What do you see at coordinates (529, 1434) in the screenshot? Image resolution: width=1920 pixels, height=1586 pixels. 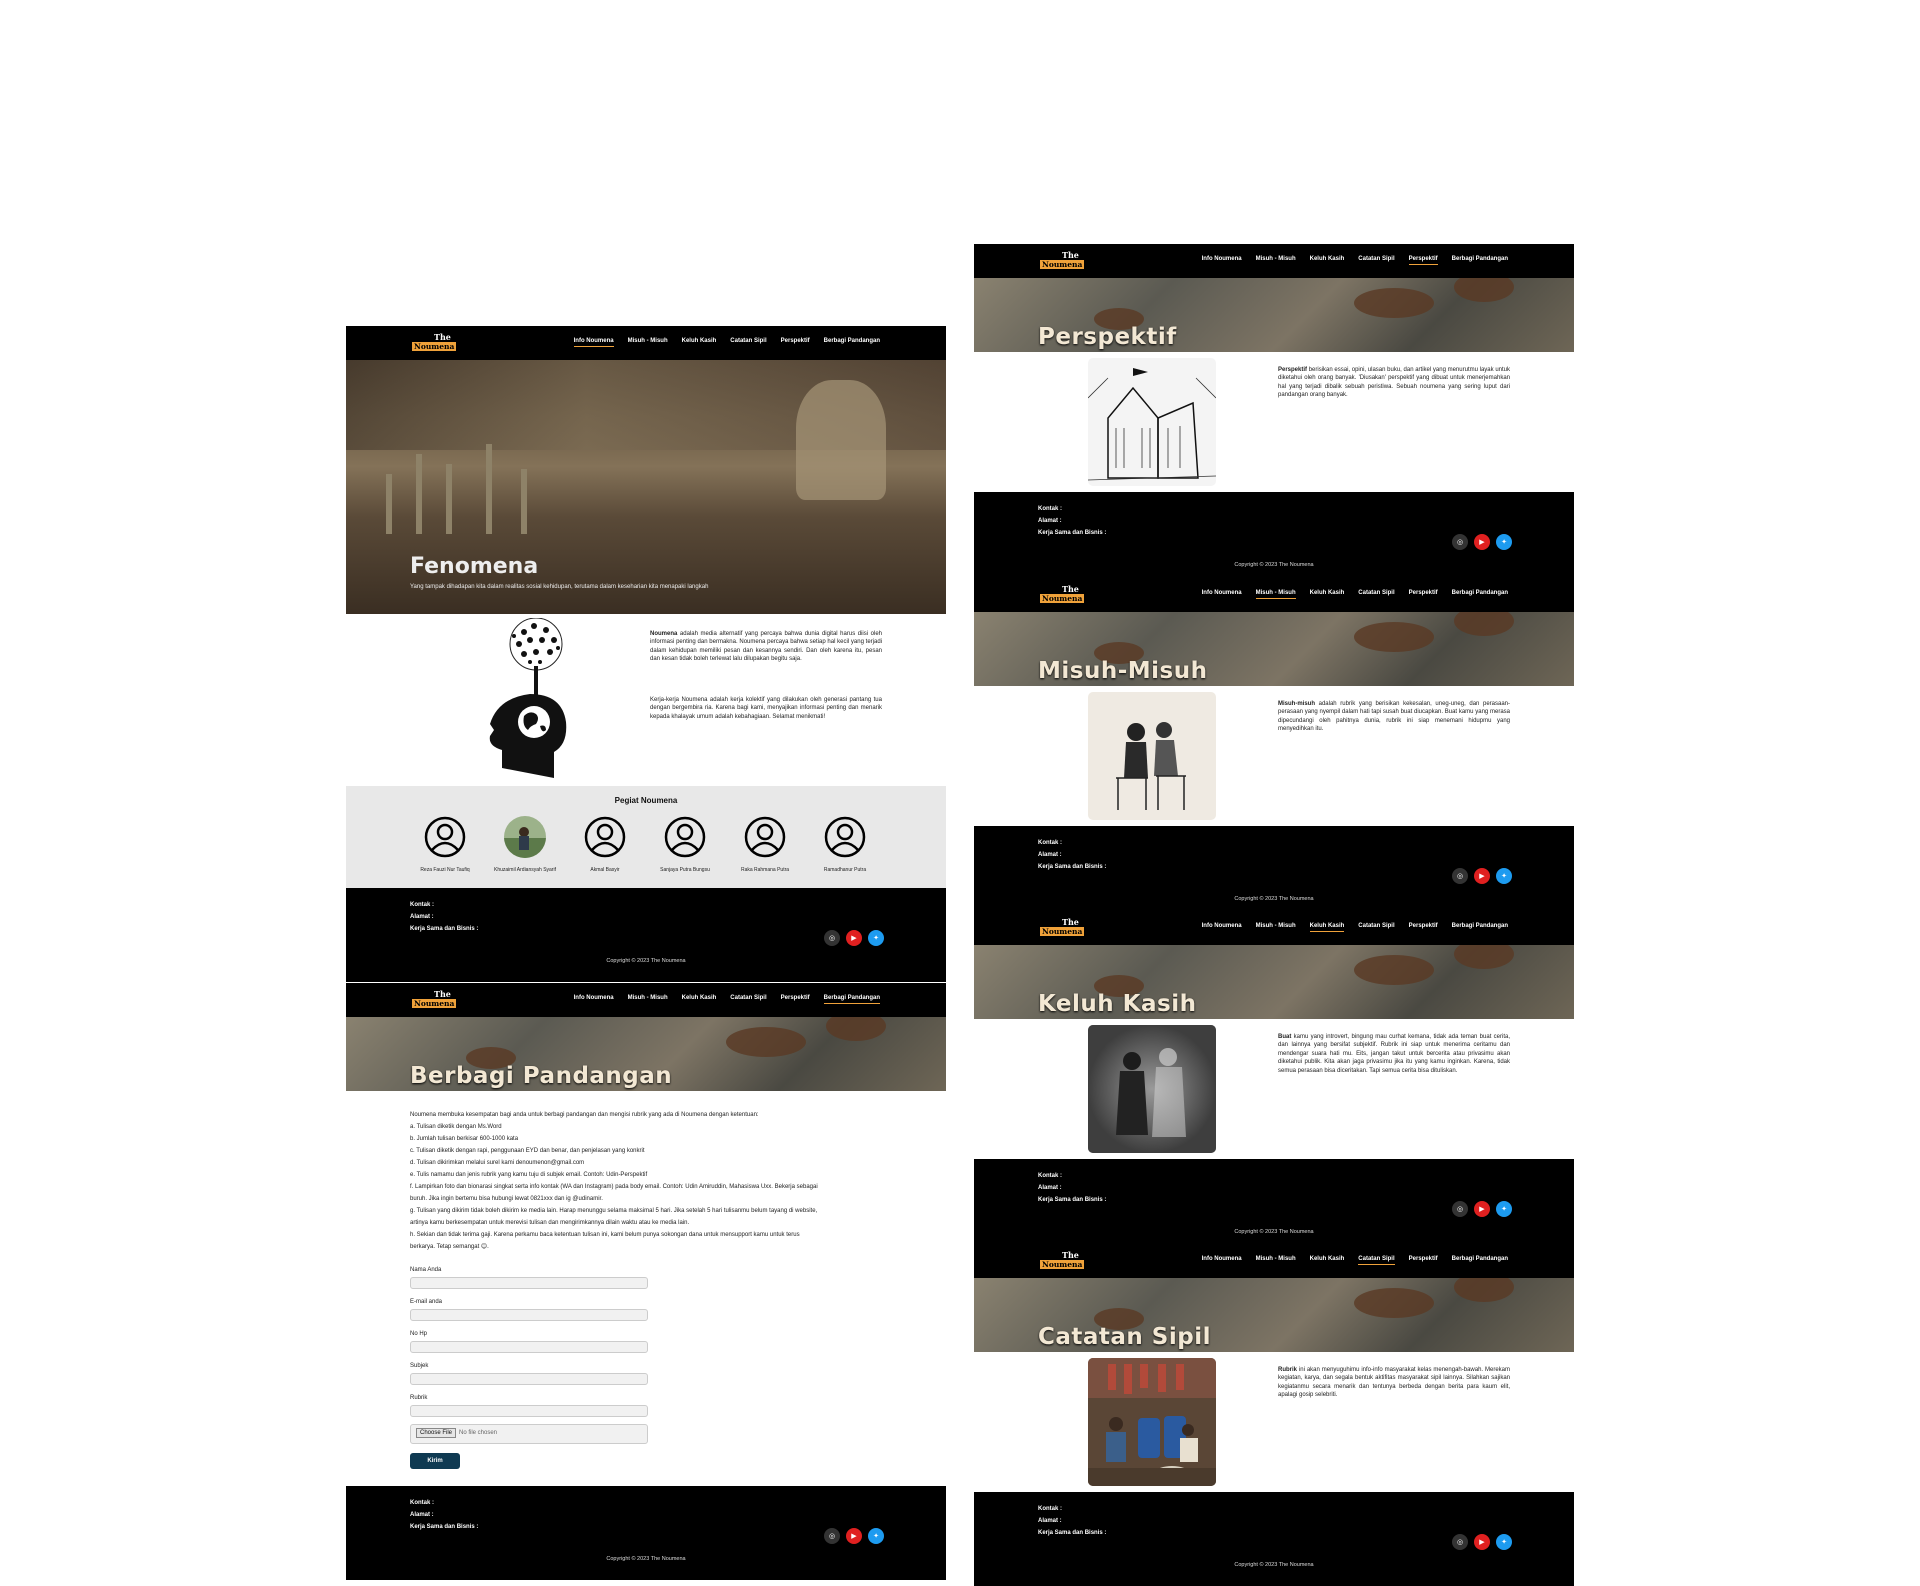 I see `file-upload: Choose File No file chosen` at bounding box center [529, 1434].